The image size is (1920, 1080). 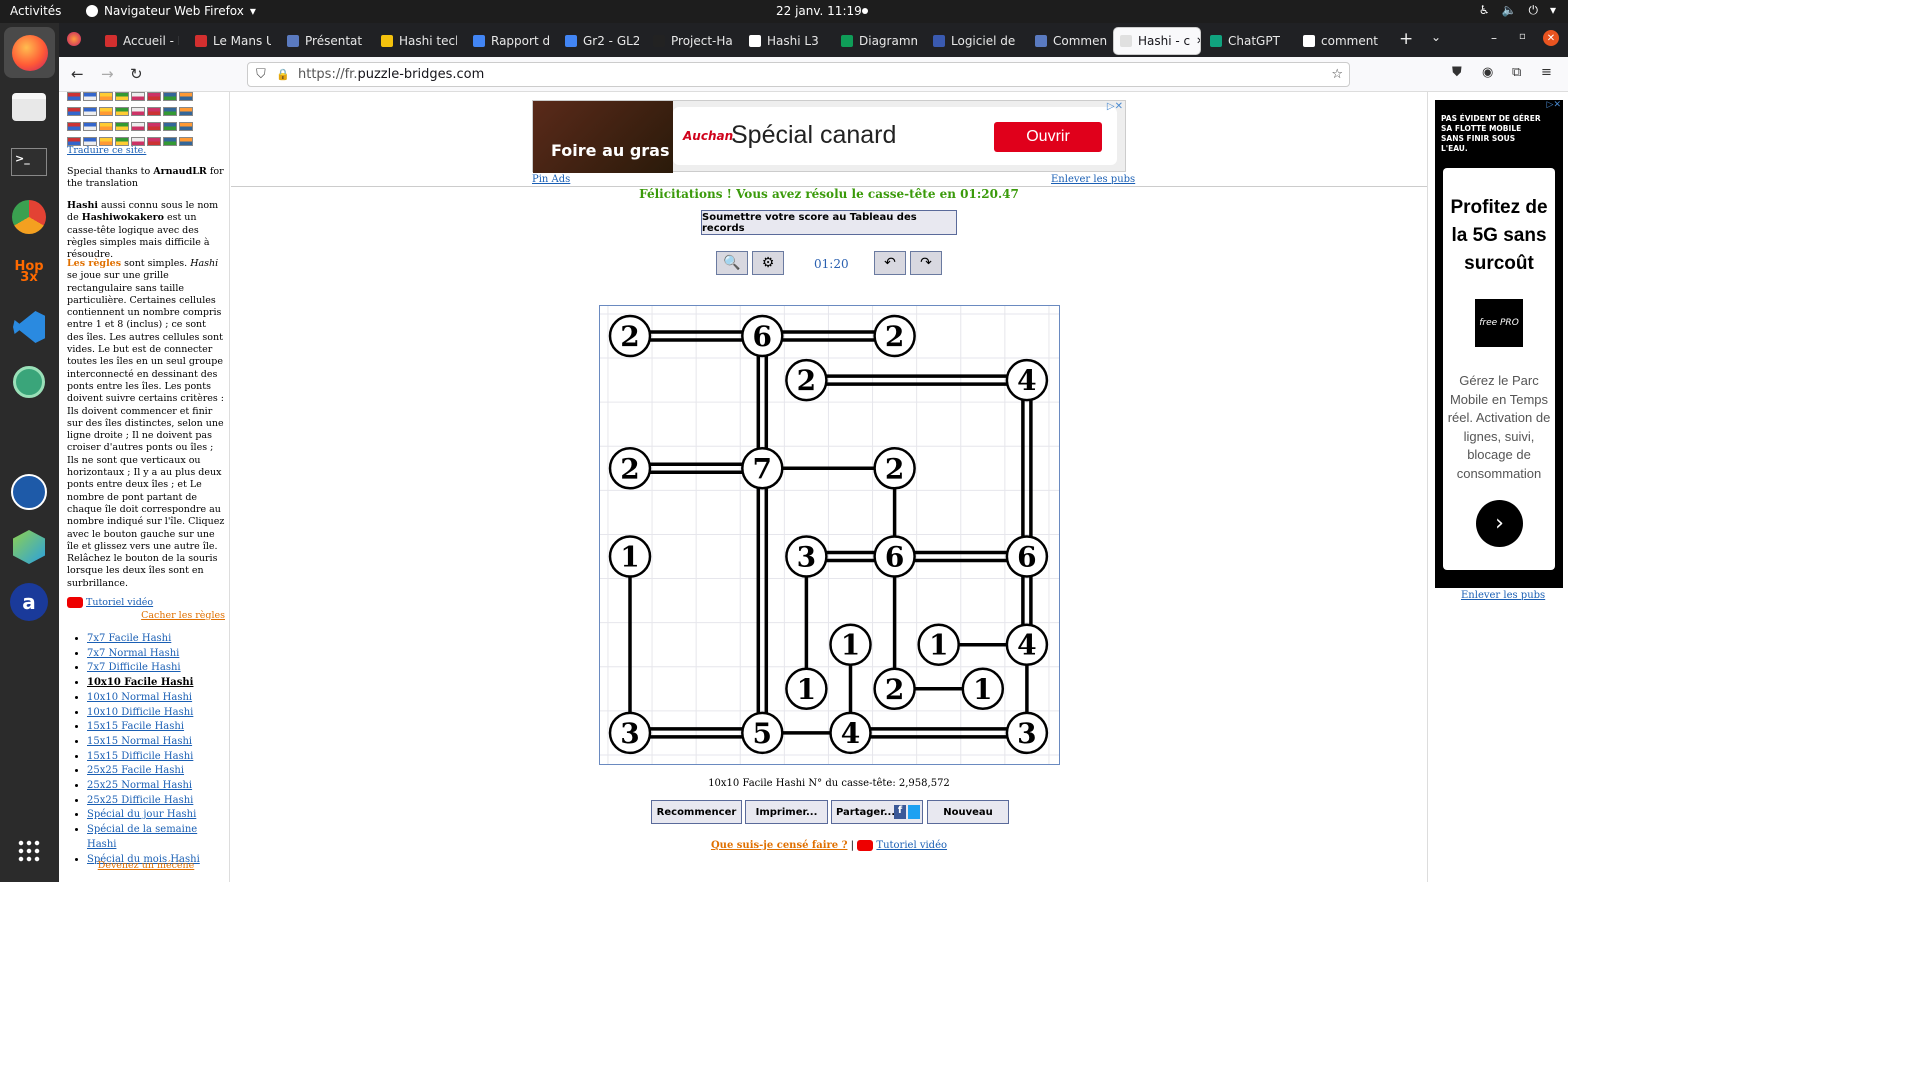 I want to click on tab-3: Présentat, so click(x=323, y=41).